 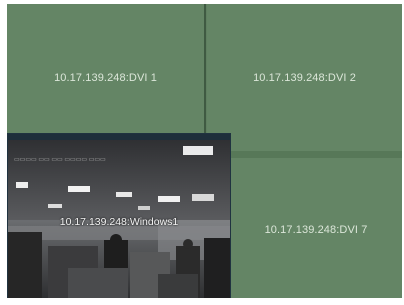 What do you see at coordinates (202, 301) in the screenshot?
I see `bottom-edge` at bounding box center [202, 301].